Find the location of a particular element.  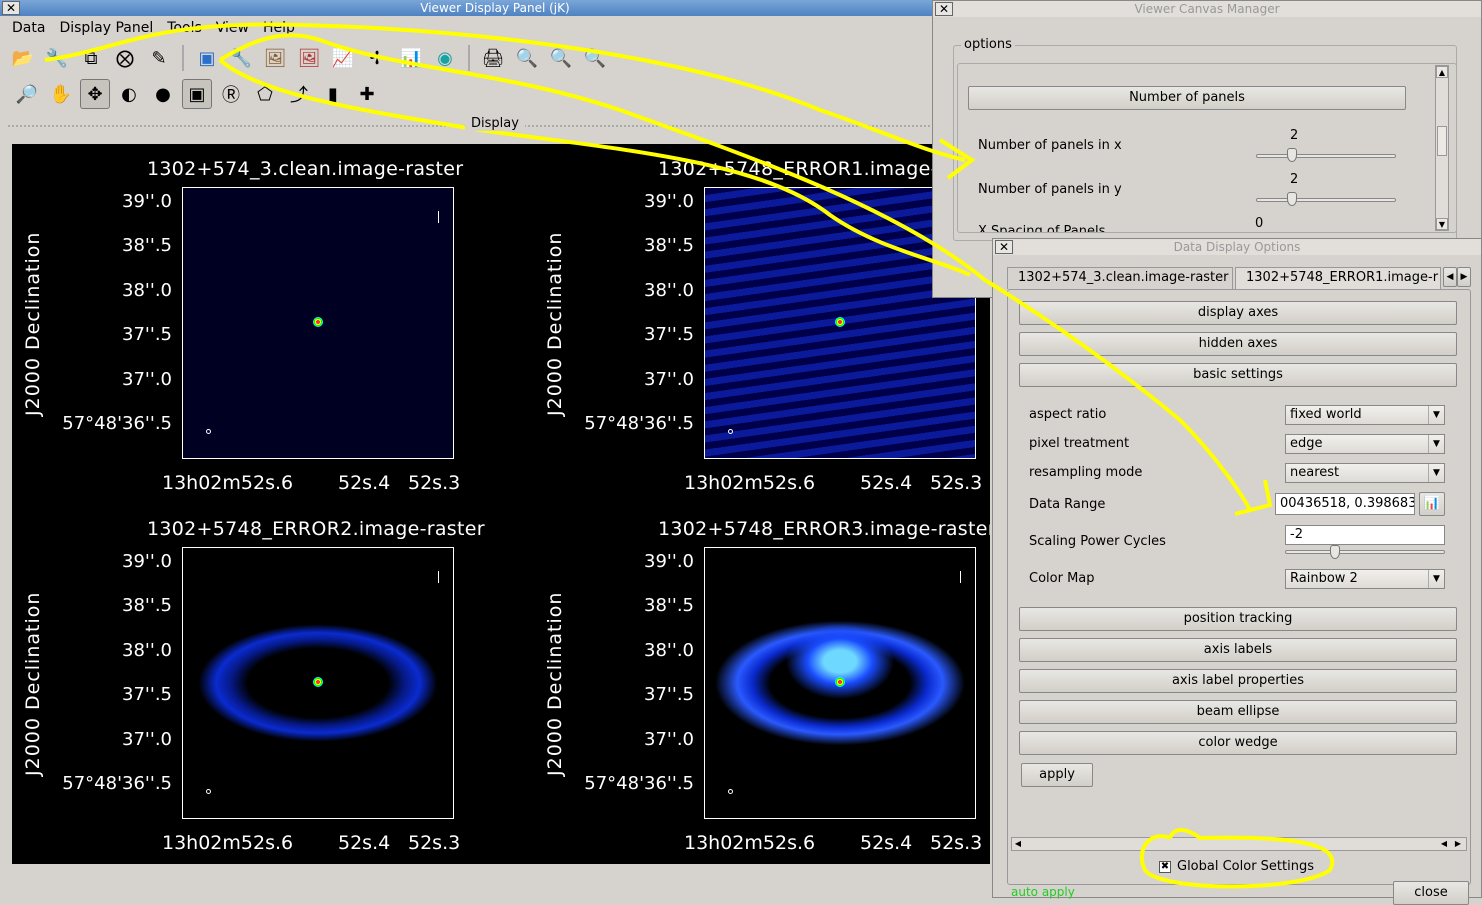

aspect-ratio-select: fixed world ▼ is located at coordinates (1365, 415).